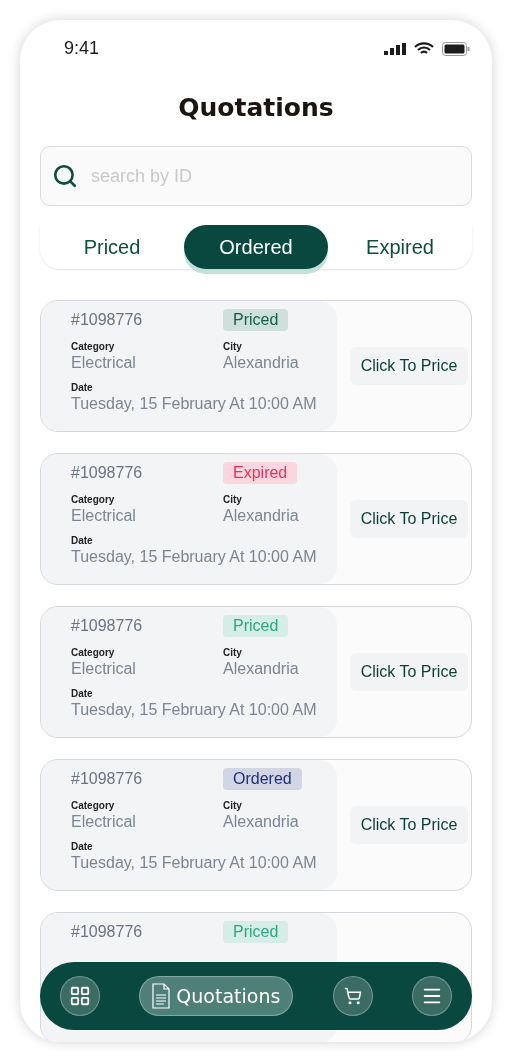  I want to click on grid-icon, so click(80, 996).